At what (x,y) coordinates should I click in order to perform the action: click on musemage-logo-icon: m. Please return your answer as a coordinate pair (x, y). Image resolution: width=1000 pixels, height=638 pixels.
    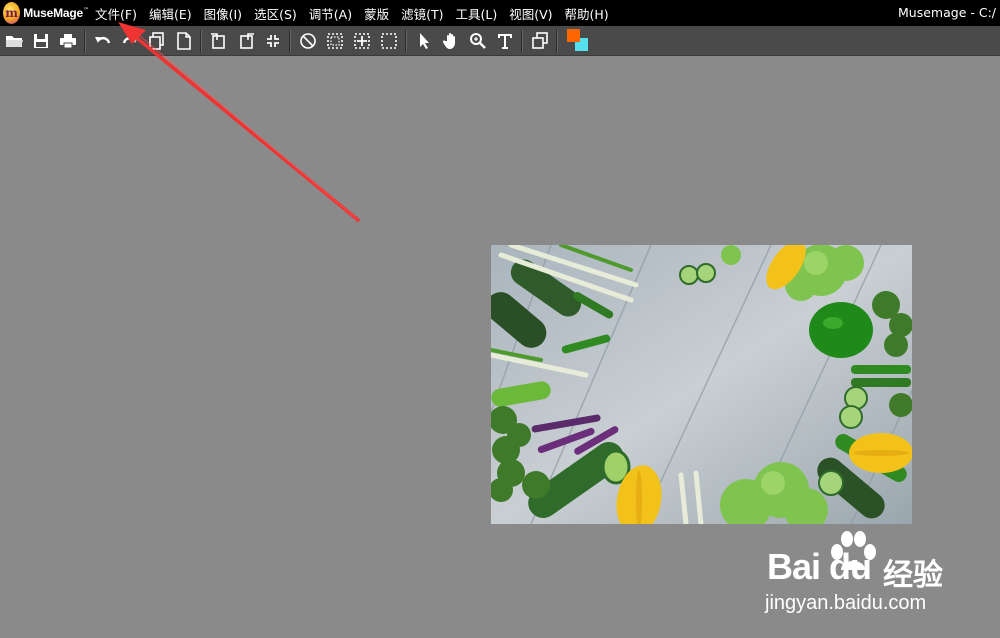
    Looking at the image, I should click on (12, 13).